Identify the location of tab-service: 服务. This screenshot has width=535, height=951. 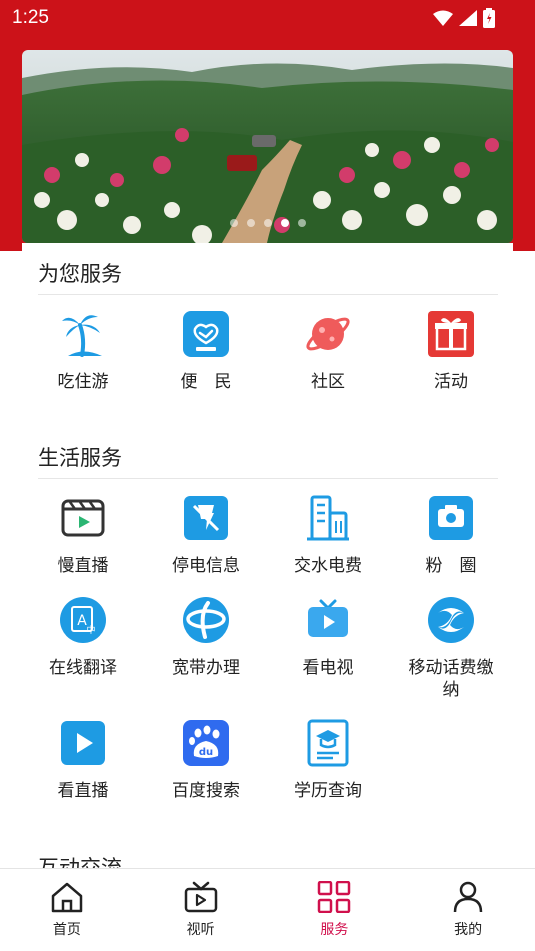
(335, 910).